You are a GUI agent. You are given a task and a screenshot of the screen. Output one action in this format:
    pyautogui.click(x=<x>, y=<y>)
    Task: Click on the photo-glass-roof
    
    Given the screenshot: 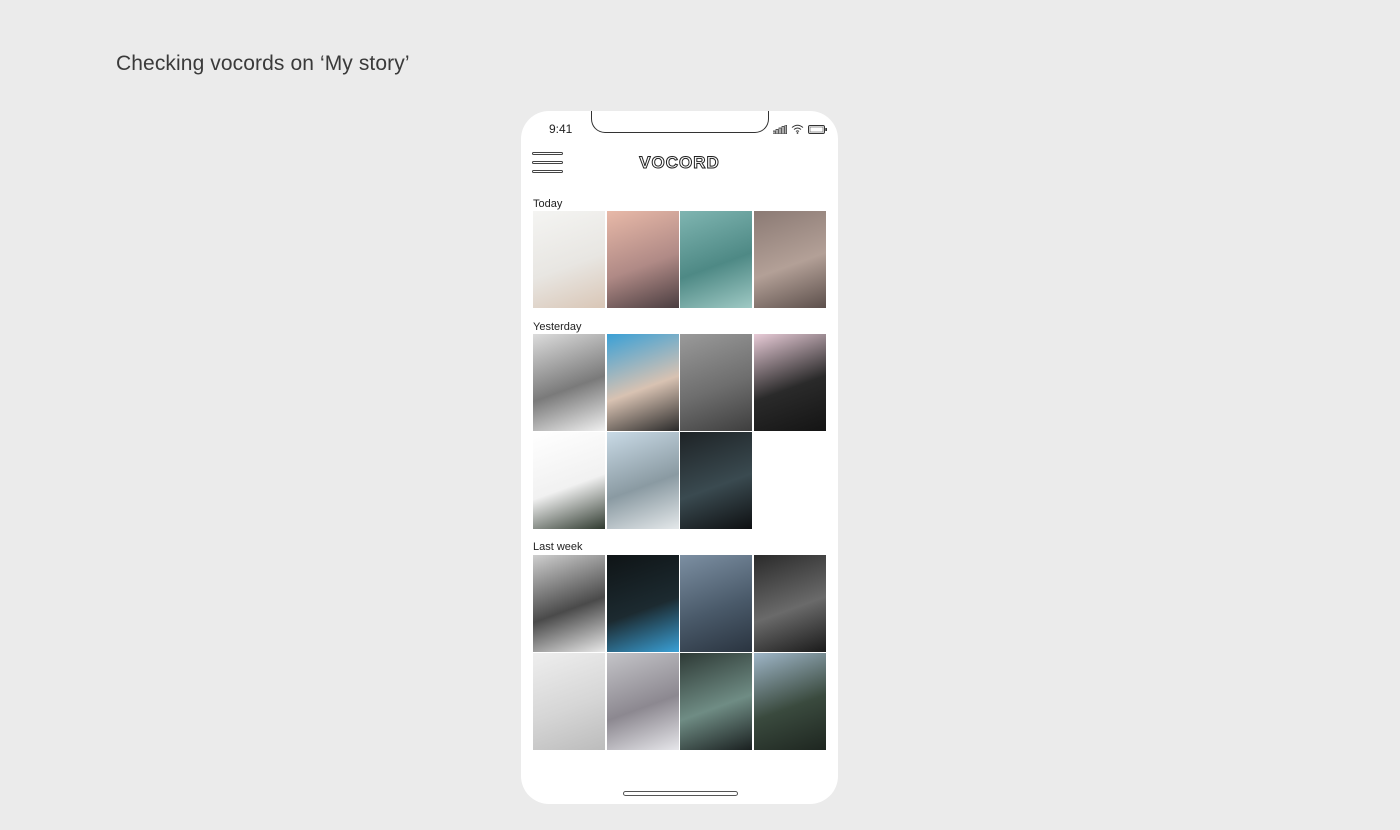 What is the action you would take?
    pyautogui.click(x=716, y=259)
    